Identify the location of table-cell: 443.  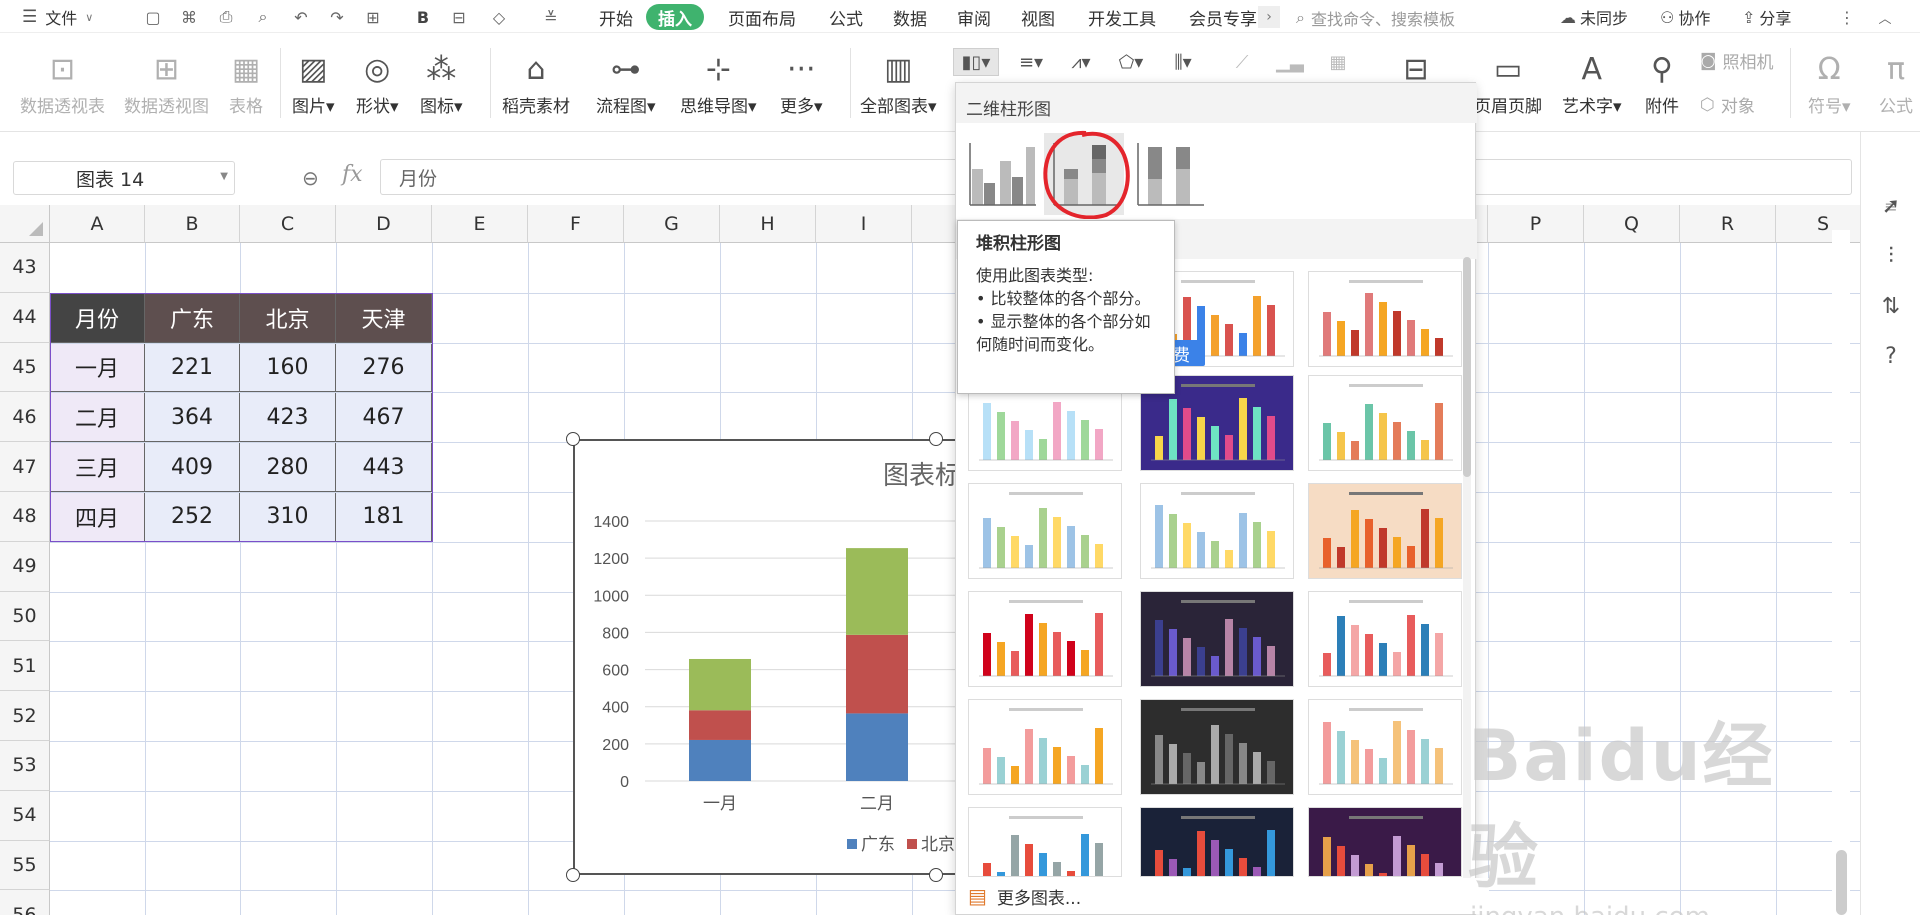
(384, 467).